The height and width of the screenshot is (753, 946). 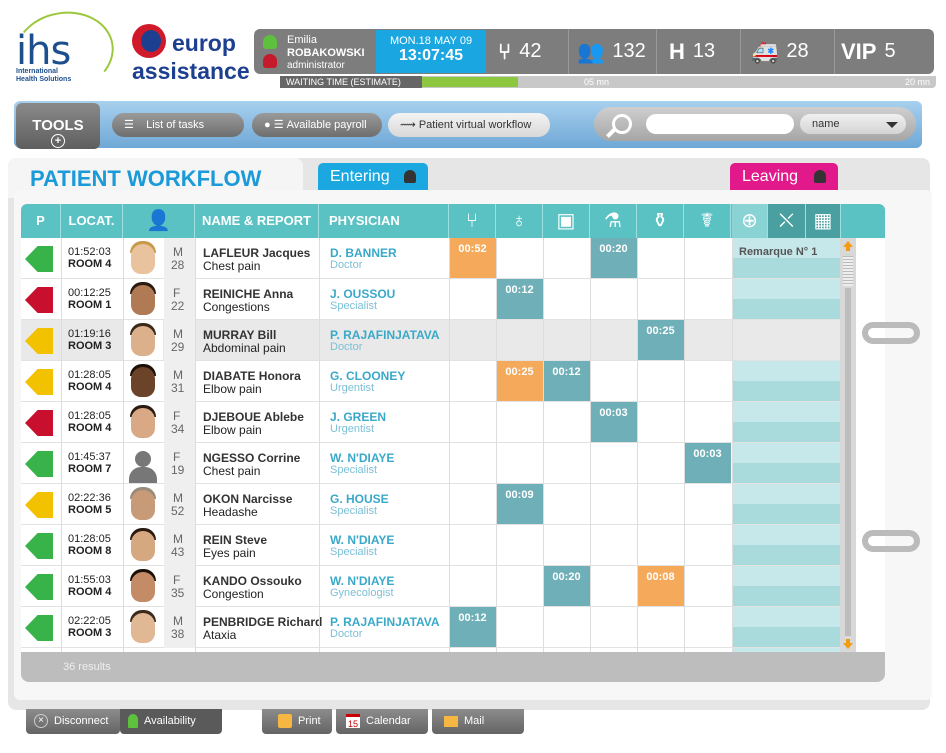 I want to click on workflow-time-cell: 00:09, so click(x=519, y=504).